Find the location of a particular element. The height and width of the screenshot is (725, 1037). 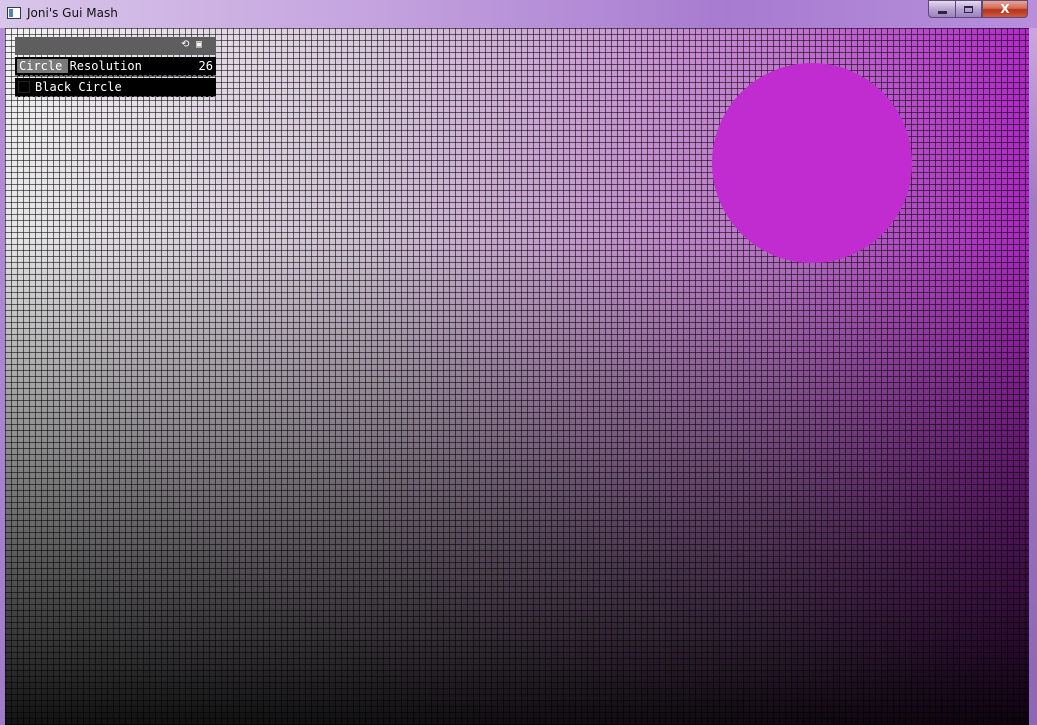

circle-resolution-slider: Circle Resolution 26 is located at coordinates (115, 66).